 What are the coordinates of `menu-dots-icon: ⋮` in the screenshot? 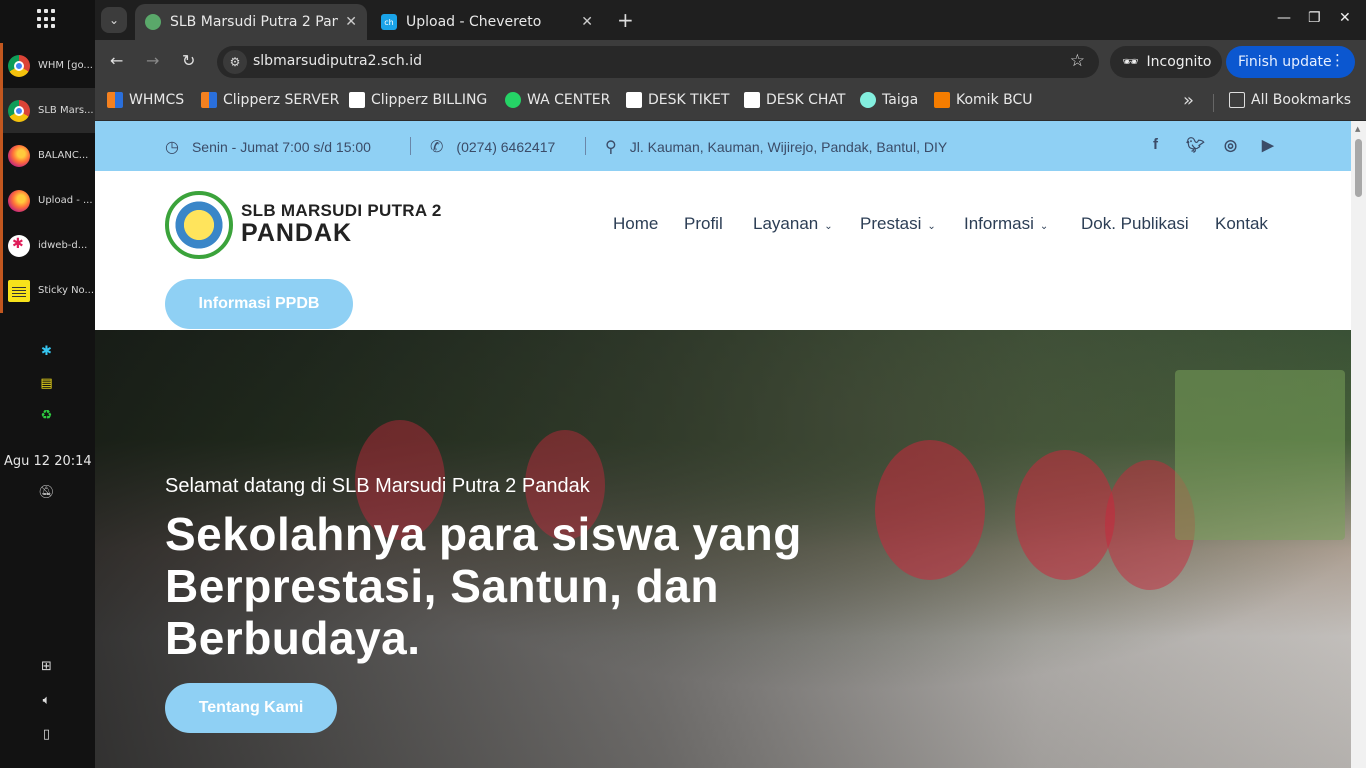 It's located at (1337, 60).